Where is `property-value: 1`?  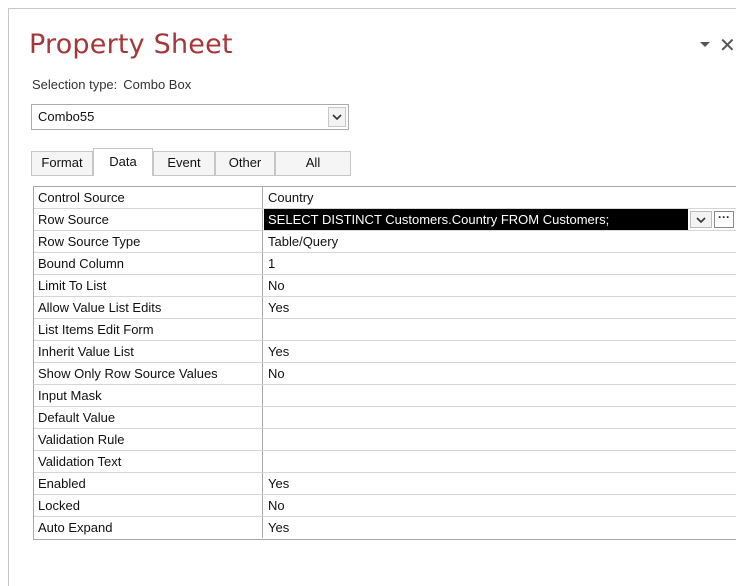 property-value: 1 is located at coordinates (500, 263).